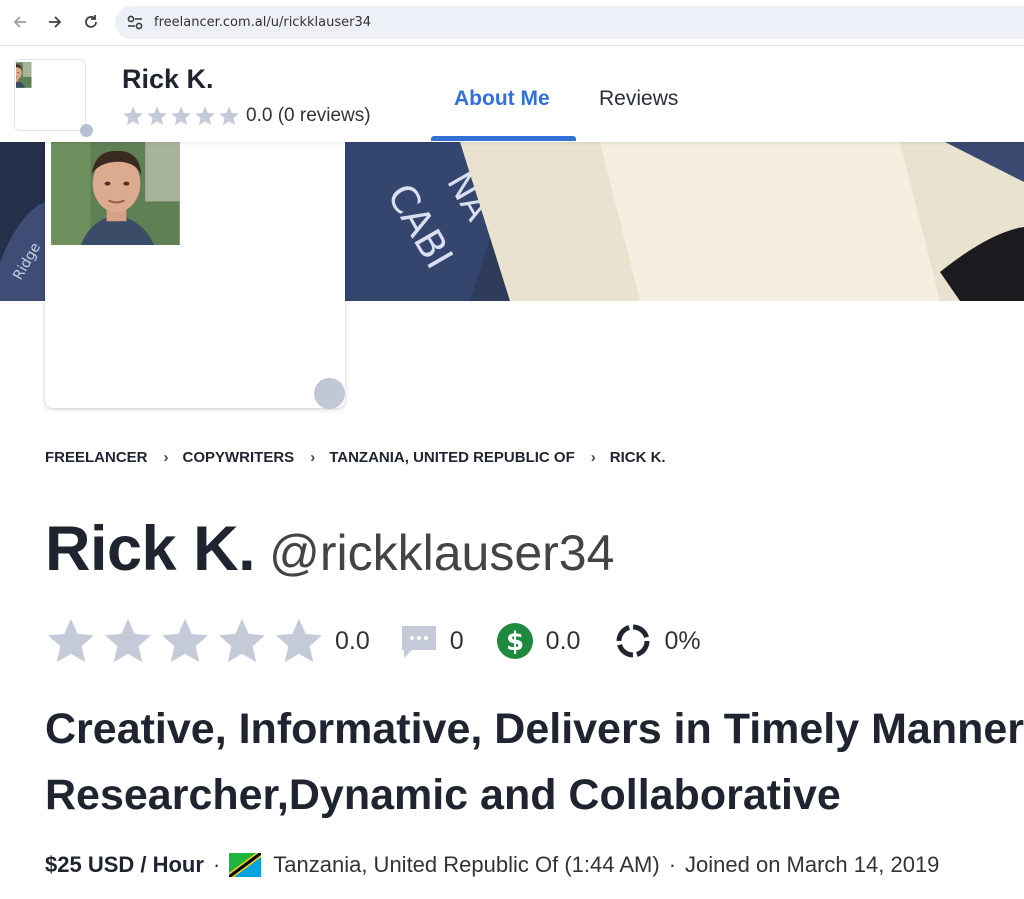 Image resolution: width=1024 pixels, height=899 pixels. What do you see at coordinates (329, 393) in the screenshot?
I see `online-status-dot` at bounding box center [329, 393].